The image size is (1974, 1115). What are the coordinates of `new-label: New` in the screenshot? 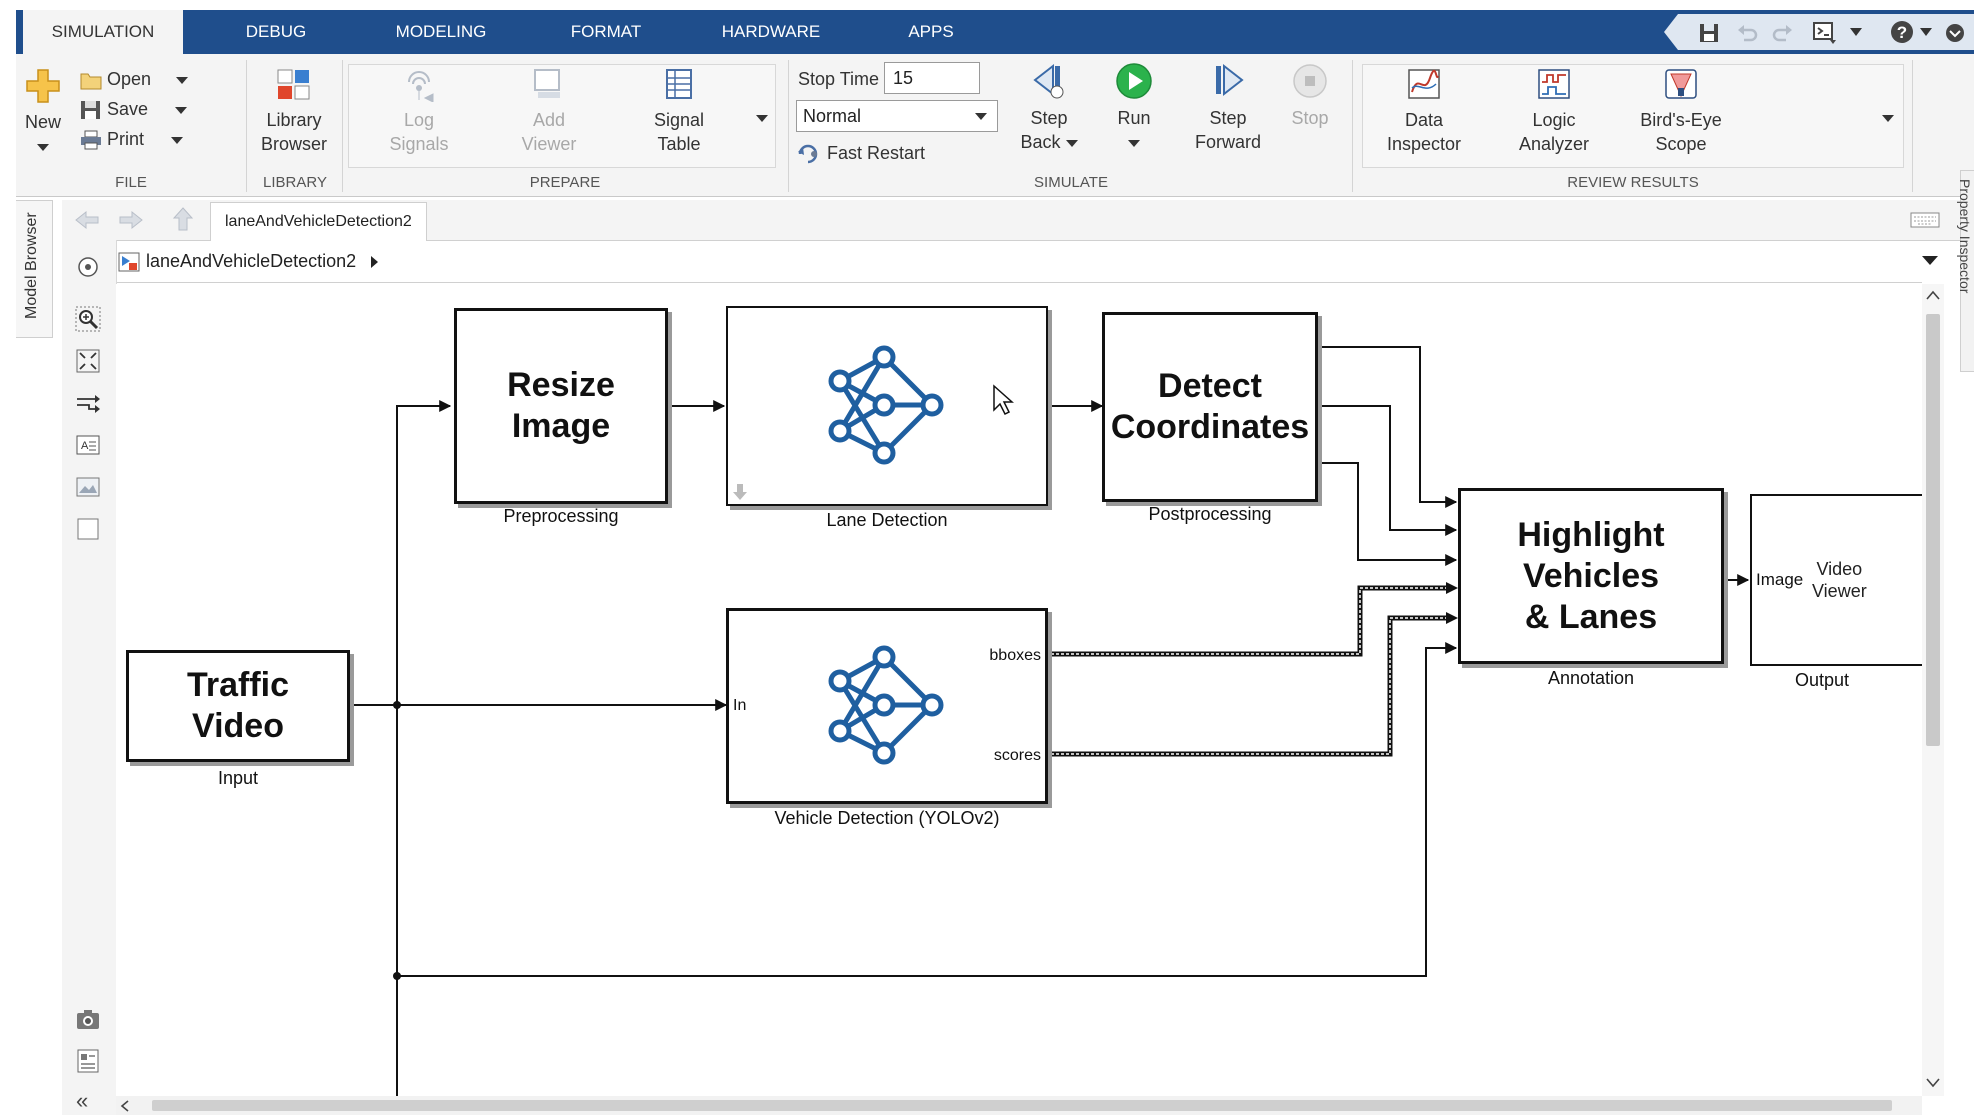 It's located at (42, 122).